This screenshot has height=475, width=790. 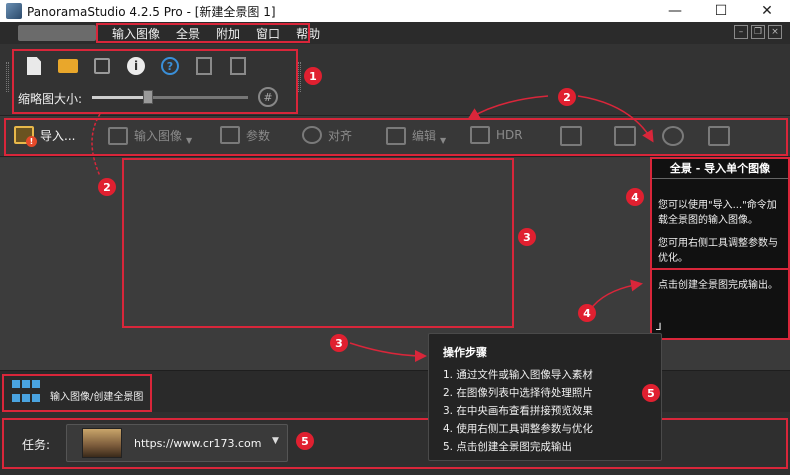 I want to click on callout-1: 1, so click(x=313, y=76).